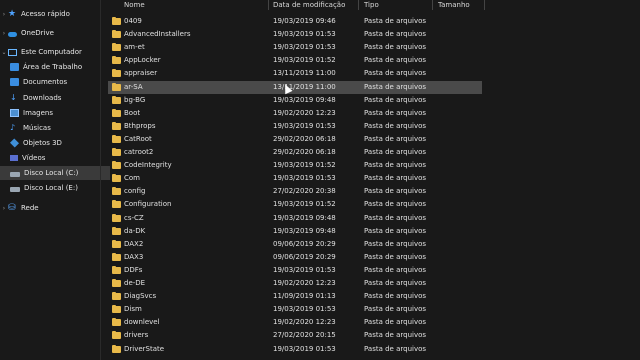 Image resolution: width=640 pixels, height=360 pixels. What do you see at coordinates (295, 218) in the screenshot?
I see `table-row: cs-CZ 19/03/2019 09:48 Pasta de arquivos` at bounding box center [295, 218].